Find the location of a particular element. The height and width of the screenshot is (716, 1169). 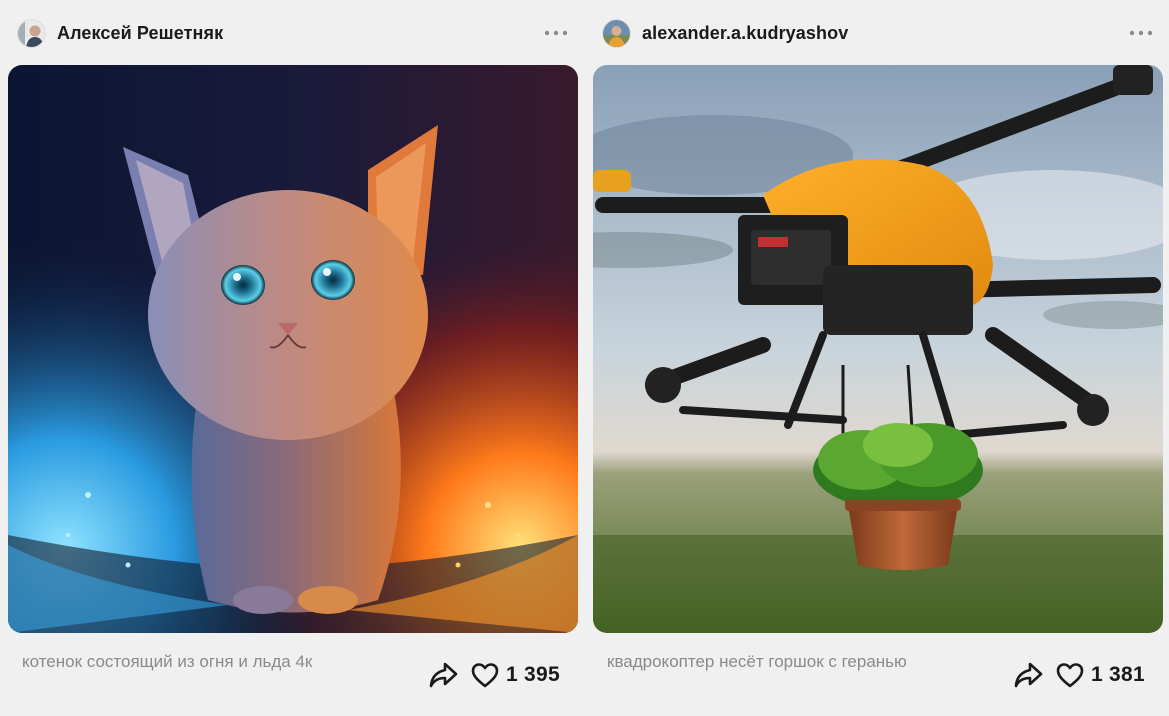

post-actions: 1 395 is located at coordinates (493, 675).